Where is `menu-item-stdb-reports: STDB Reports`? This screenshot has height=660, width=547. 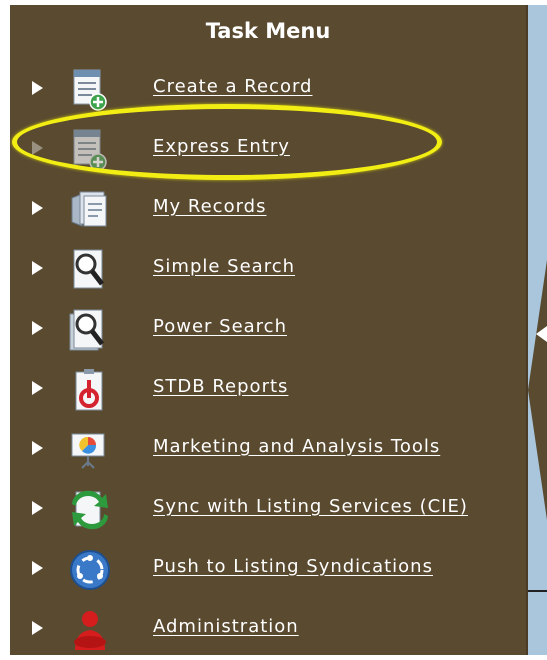
menu-item-stdb-reports: STDB Reports is located at coordinates (268, 390).